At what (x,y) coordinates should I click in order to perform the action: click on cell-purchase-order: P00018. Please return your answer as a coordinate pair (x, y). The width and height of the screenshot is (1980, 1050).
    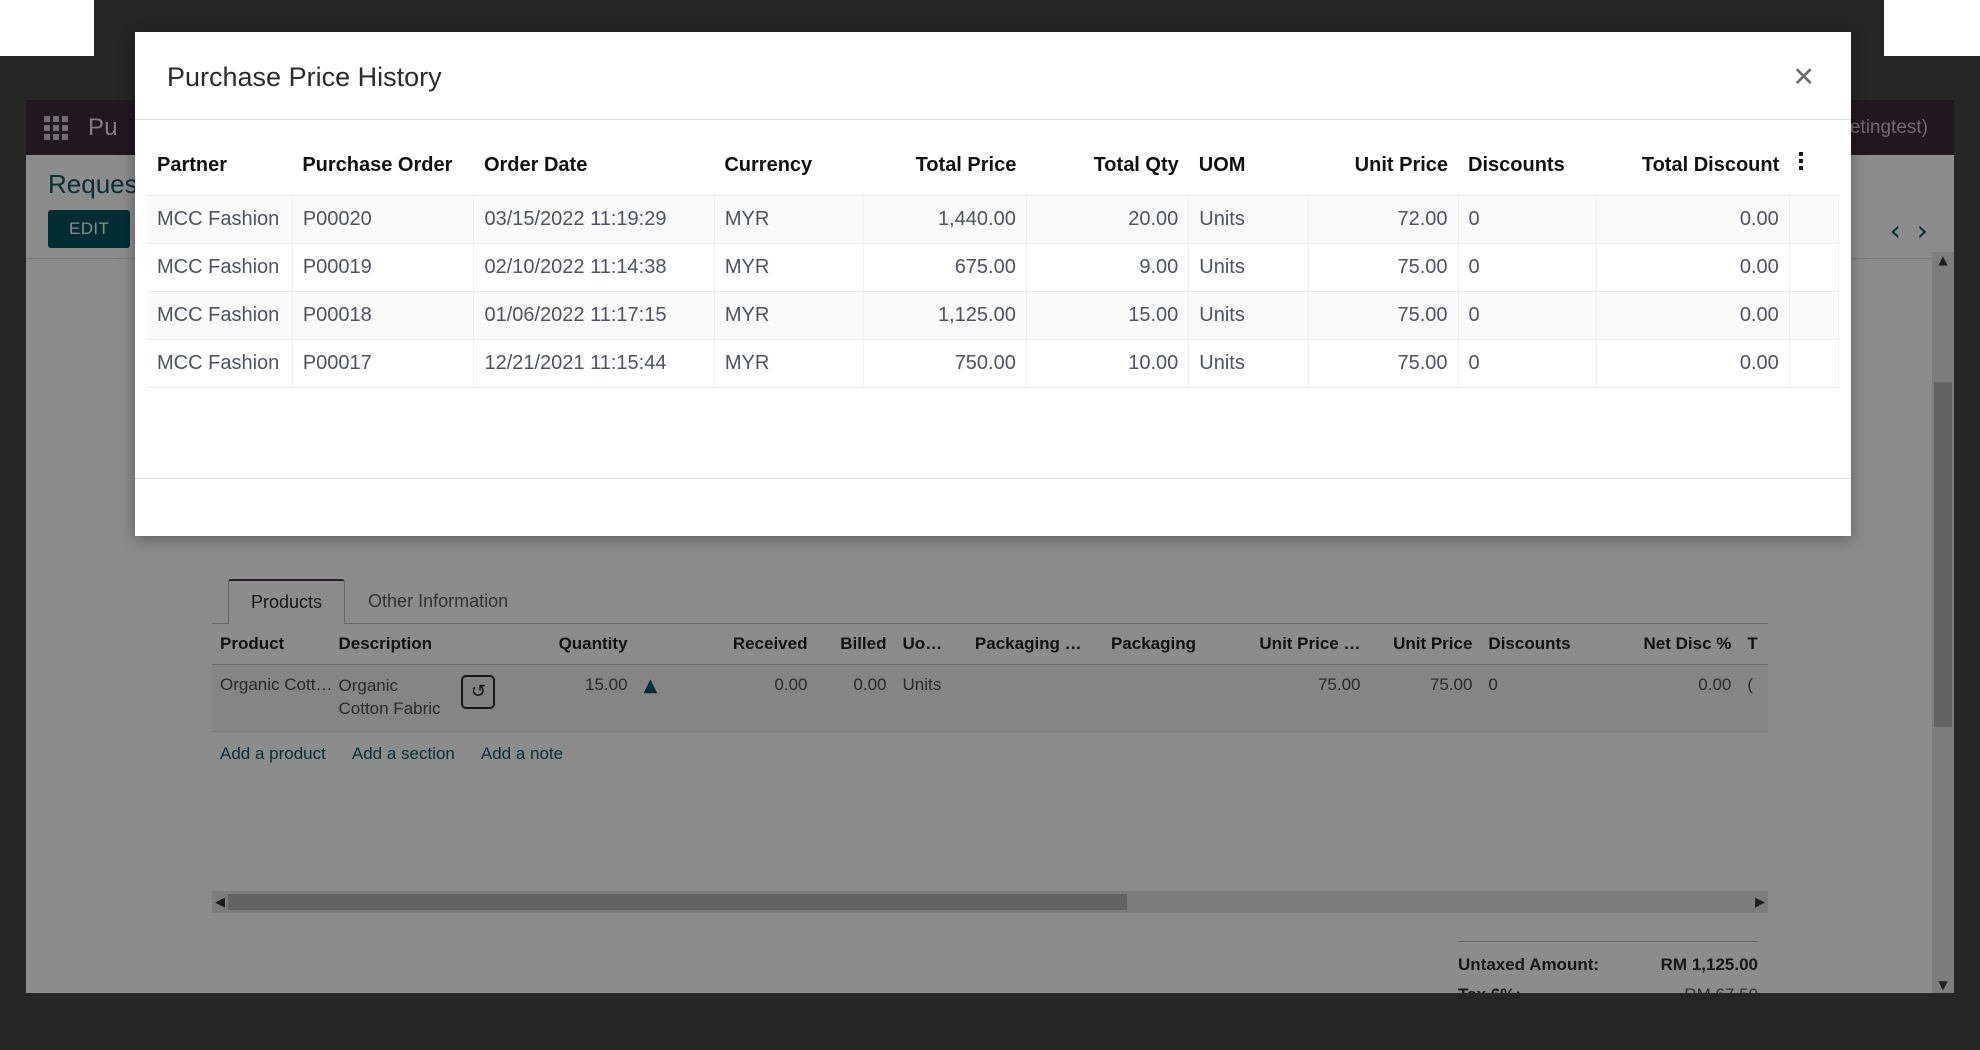
    Looking at the image, I should click on (383, 315).